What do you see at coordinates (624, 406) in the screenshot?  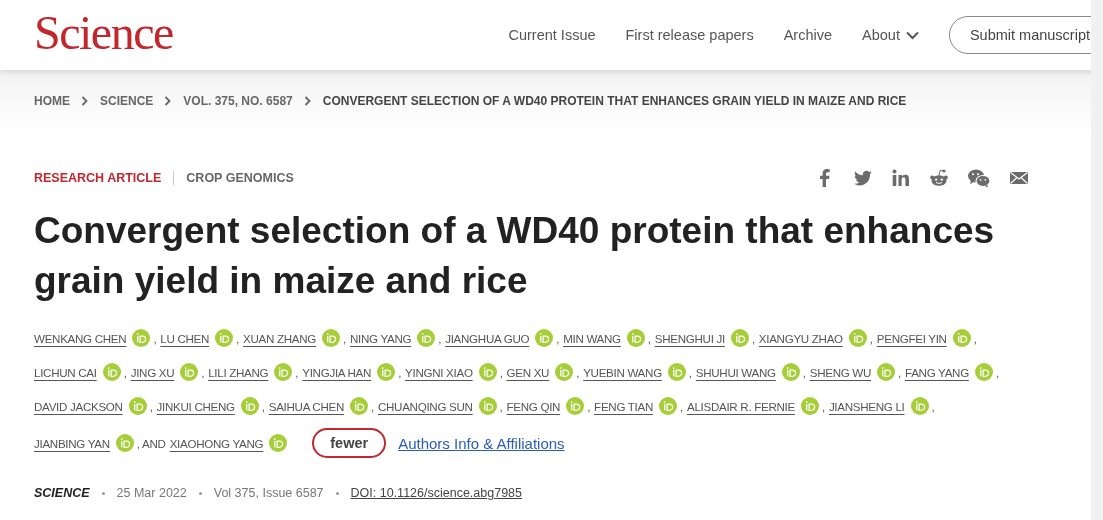 I see `author-link: FENG TIAN` at bounding box center [624, 406].